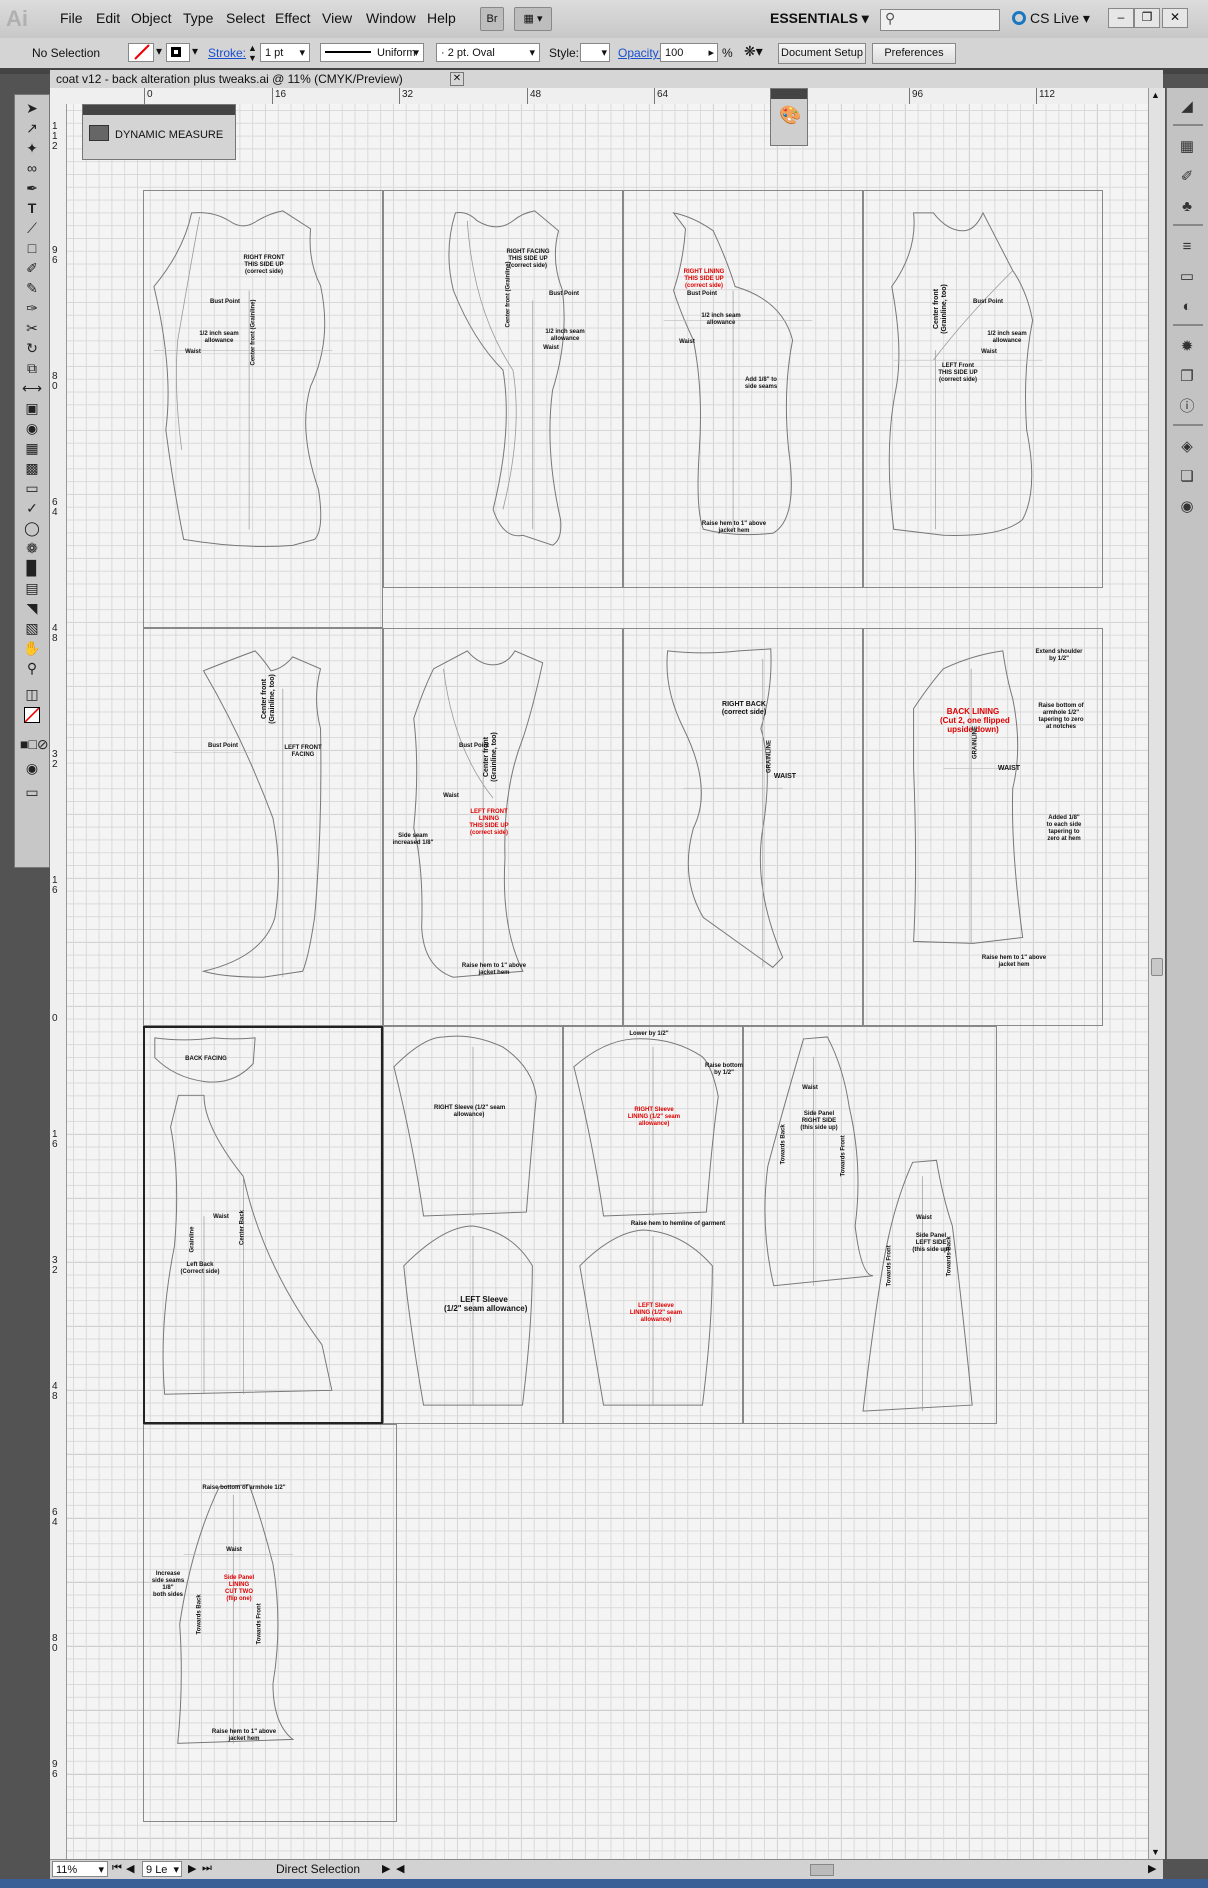 Image resolution: width=1208 pixels, height=1888 pixels. I want to click on shape-builder-tool-icon: ◉, so click(32, 428).